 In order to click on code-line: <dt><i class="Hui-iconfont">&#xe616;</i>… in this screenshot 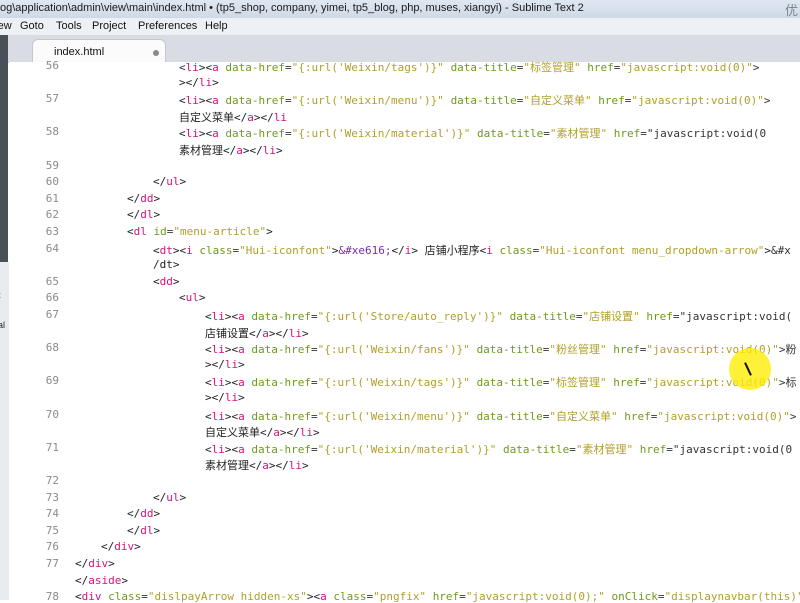, I will do `click(472, 250)`.